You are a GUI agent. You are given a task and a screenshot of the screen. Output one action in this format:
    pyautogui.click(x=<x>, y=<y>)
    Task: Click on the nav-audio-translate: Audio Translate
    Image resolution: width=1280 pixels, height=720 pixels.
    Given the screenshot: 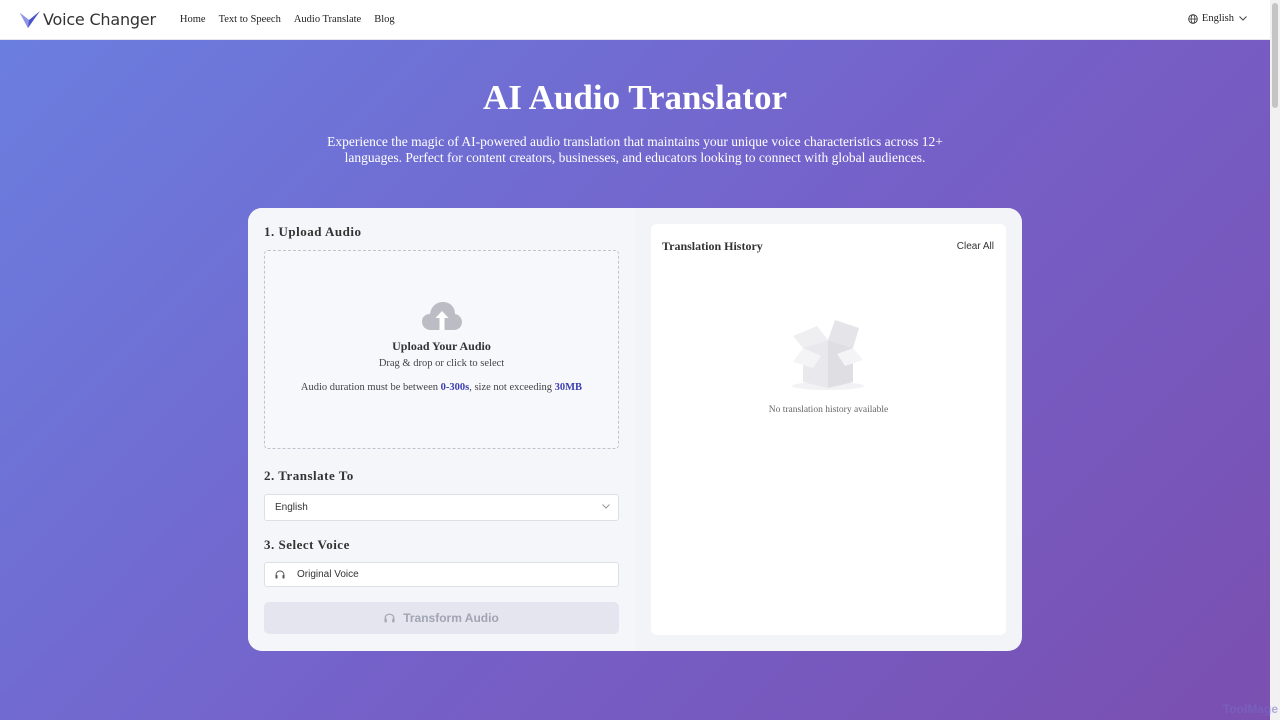 What is the action you would take?
    pyautogui.click(x=327, y=19)
    